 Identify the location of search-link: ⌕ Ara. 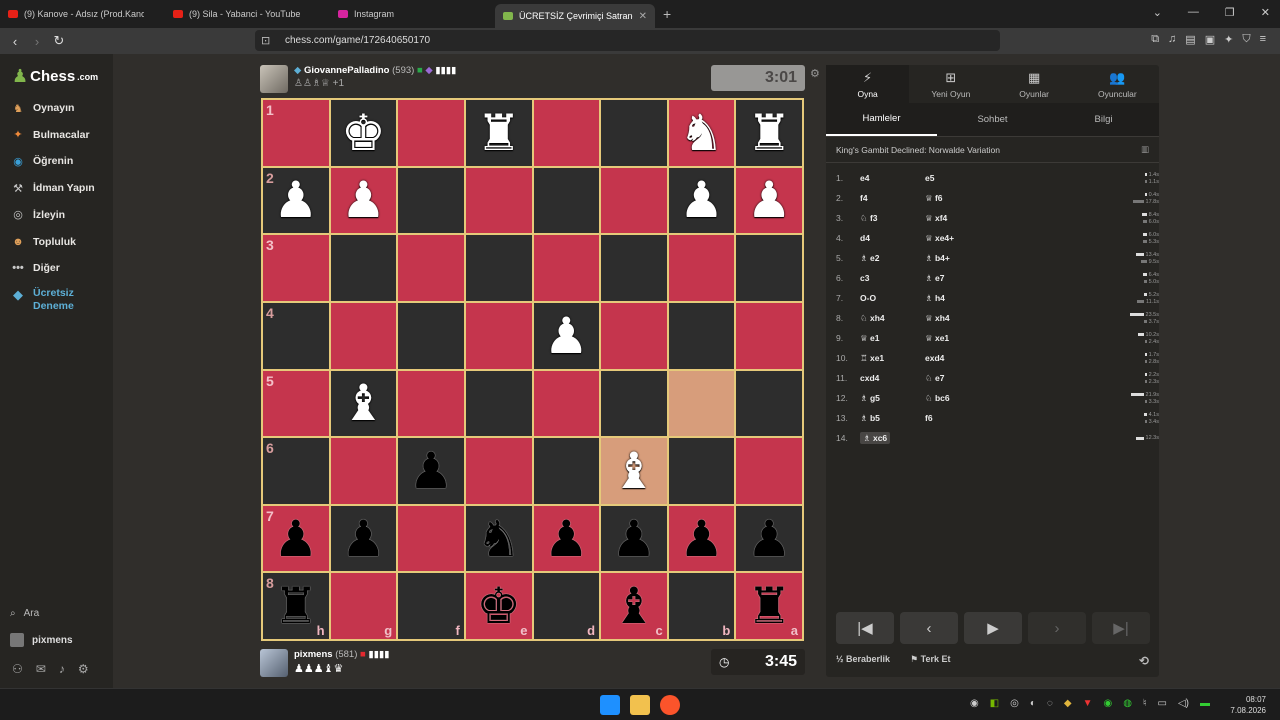
(24, 613).